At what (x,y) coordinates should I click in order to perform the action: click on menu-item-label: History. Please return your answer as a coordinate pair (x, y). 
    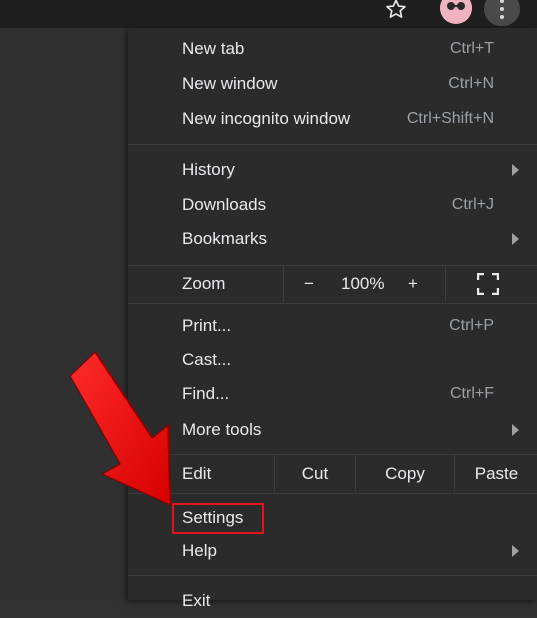
    Looking at the image, I should click on (208, 169).